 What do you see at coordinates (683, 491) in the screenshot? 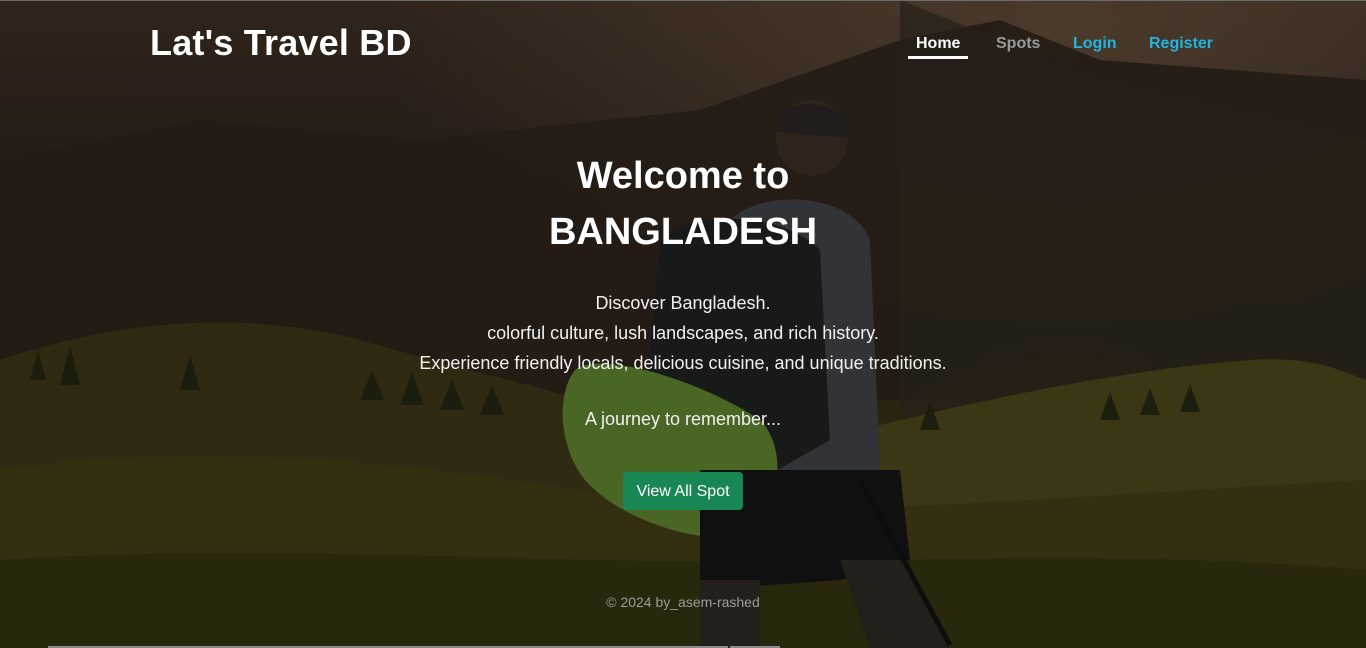
I see `view-all-spot-button: View All Spot` at bounding box center [683, 491].